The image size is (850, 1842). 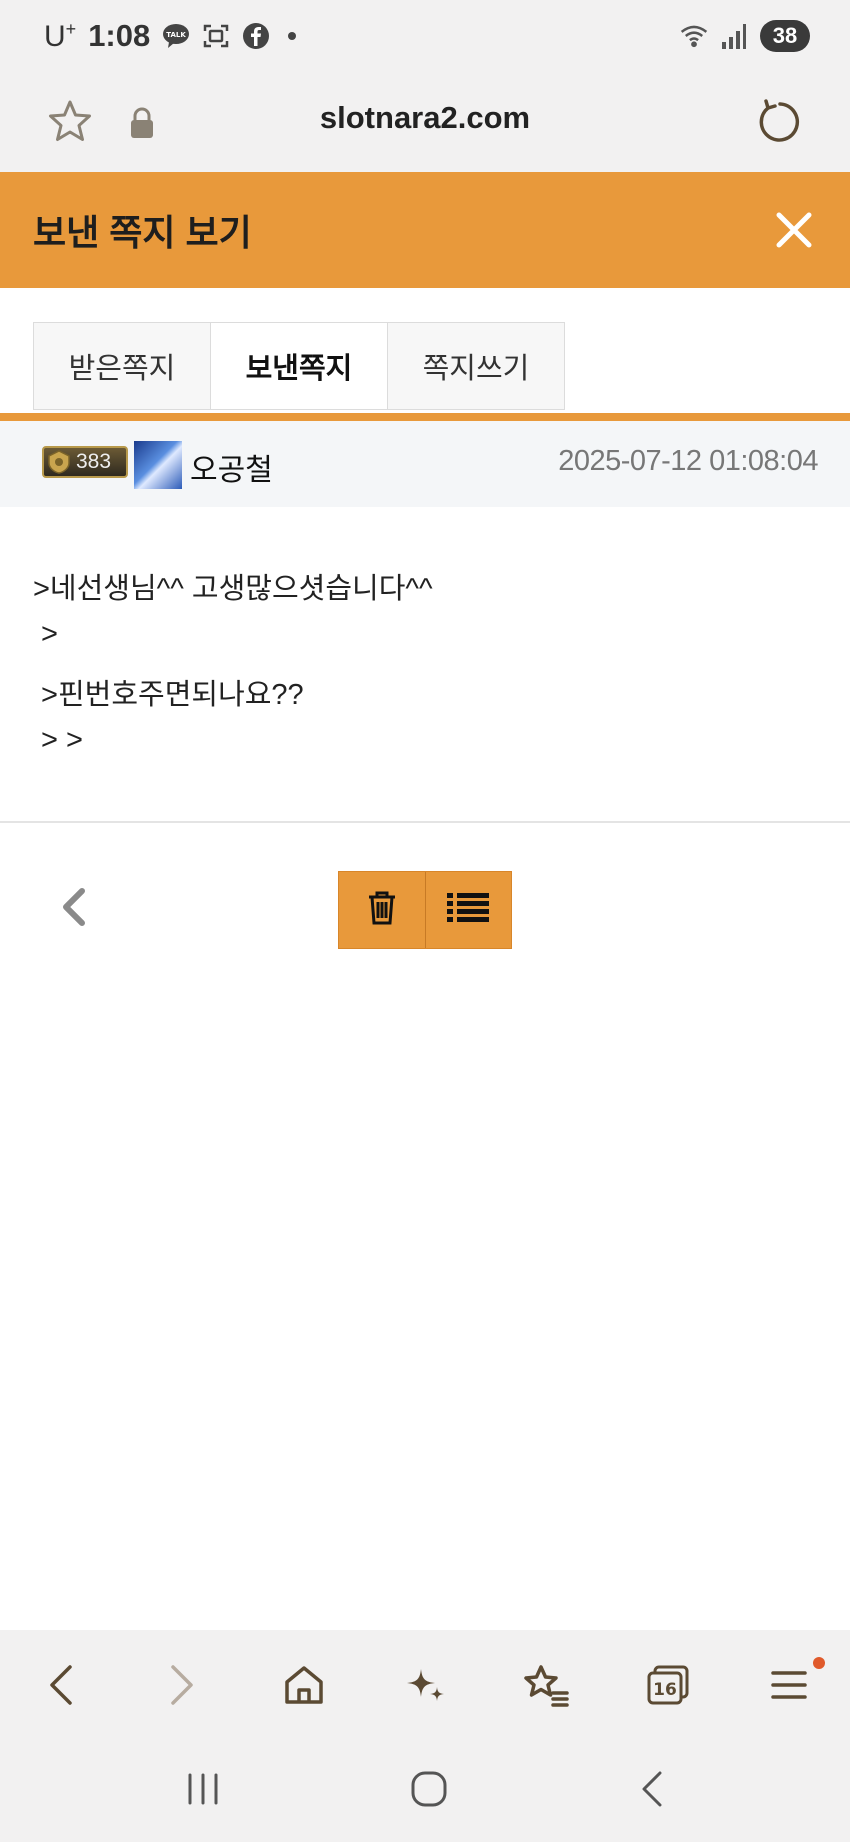 What do you see at coordinates (794, 230) in the screenshot?
I see `close-icon` at bounding box center [794, 230].